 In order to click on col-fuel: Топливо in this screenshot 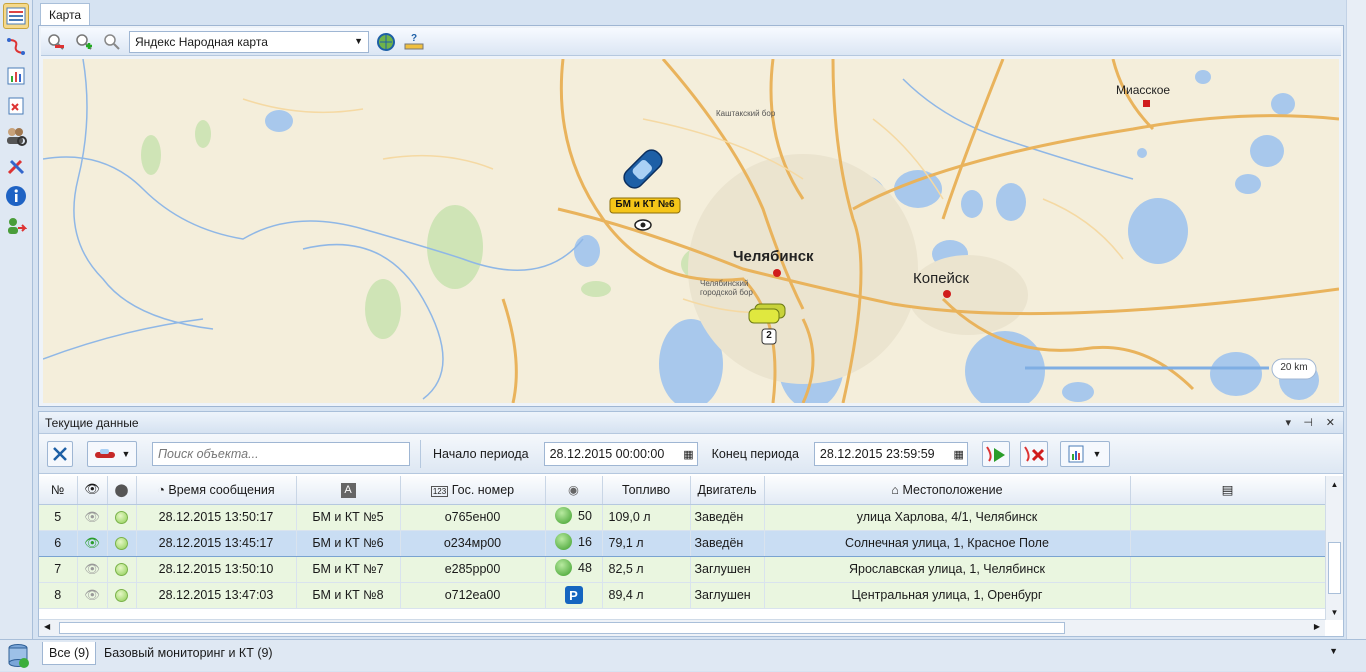, I will do `click(646, 490)`.